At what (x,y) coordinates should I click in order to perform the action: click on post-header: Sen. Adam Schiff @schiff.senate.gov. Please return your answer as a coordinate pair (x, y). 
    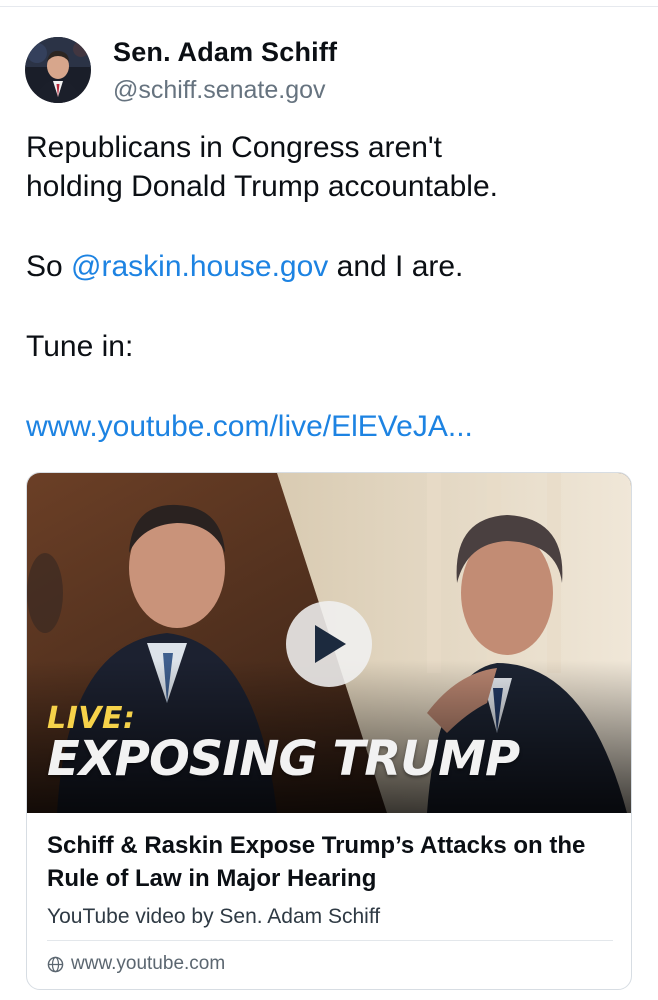
    Looking at the image, I should click on (181, 71).